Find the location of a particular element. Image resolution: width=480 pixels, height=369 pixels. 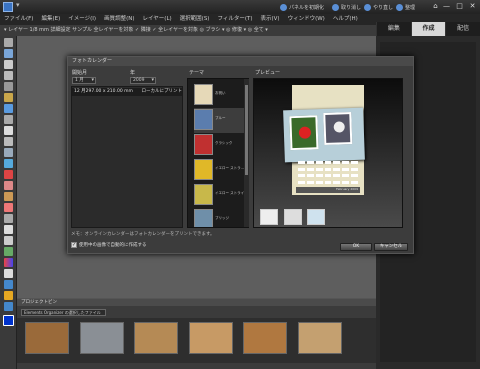

dodge-tool-icon is located at coordinates (8, 306).